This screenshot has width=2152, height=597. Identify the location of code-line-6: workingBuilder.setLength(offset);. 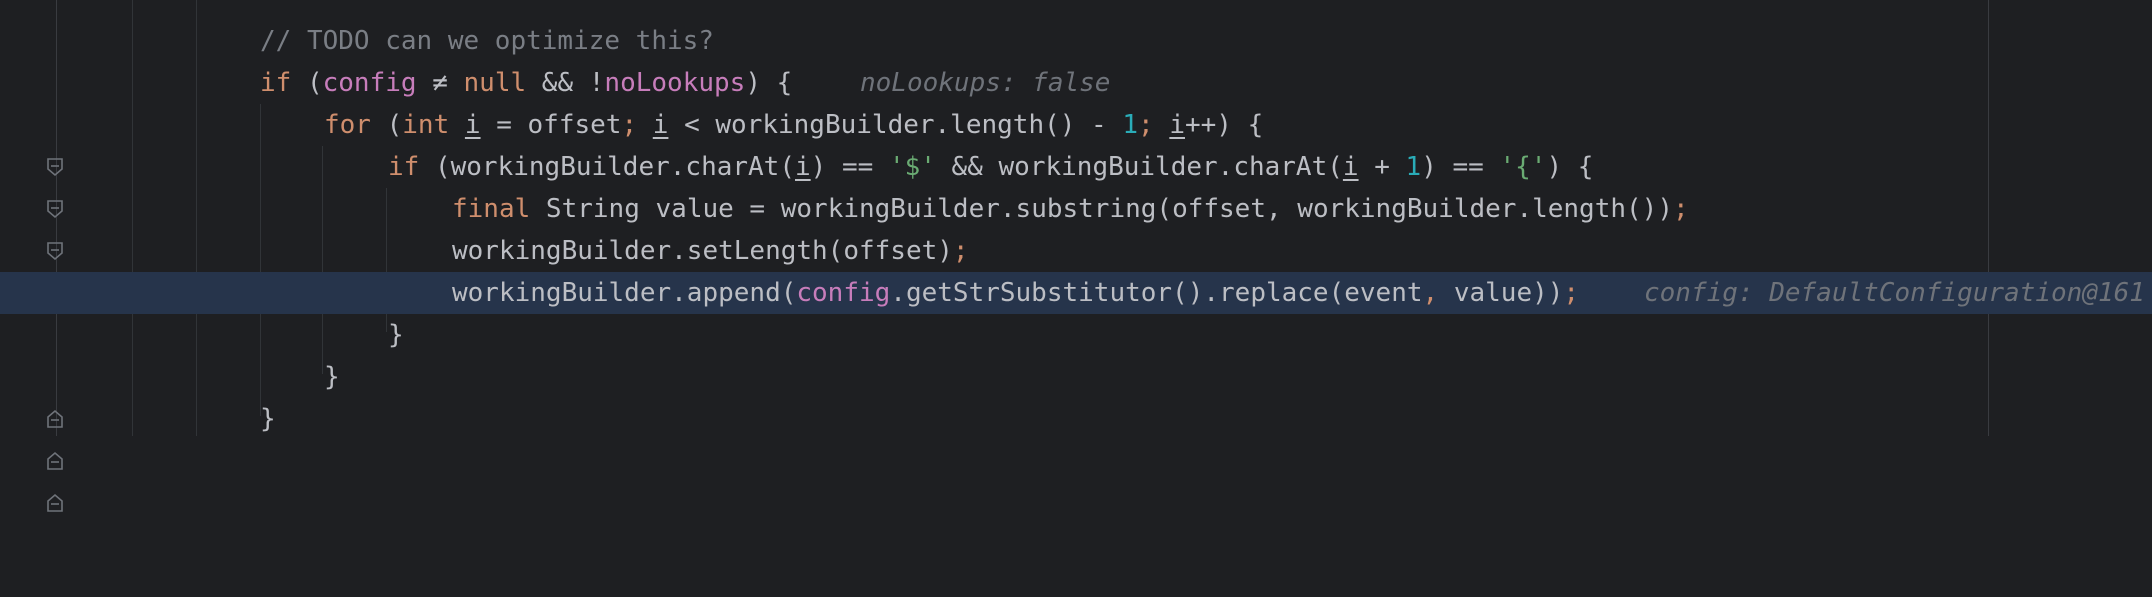
(1076, 251).